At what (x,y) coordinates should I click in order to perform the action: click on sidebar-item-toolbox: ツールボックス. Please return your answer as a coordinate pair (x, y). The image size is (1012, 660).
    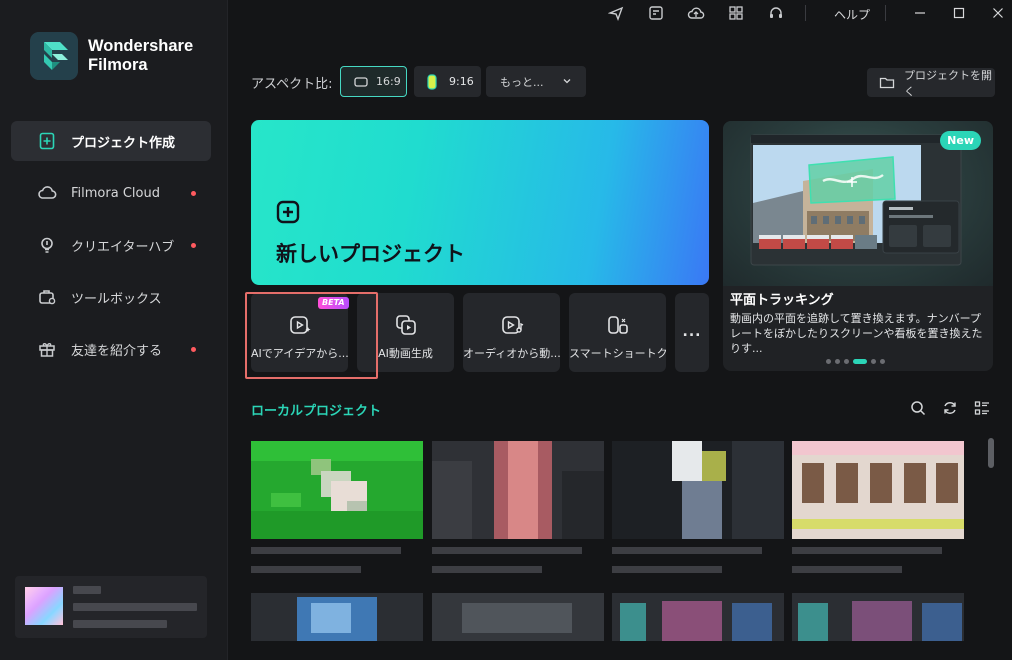
    Looking at the image, I should click on (111, 297).